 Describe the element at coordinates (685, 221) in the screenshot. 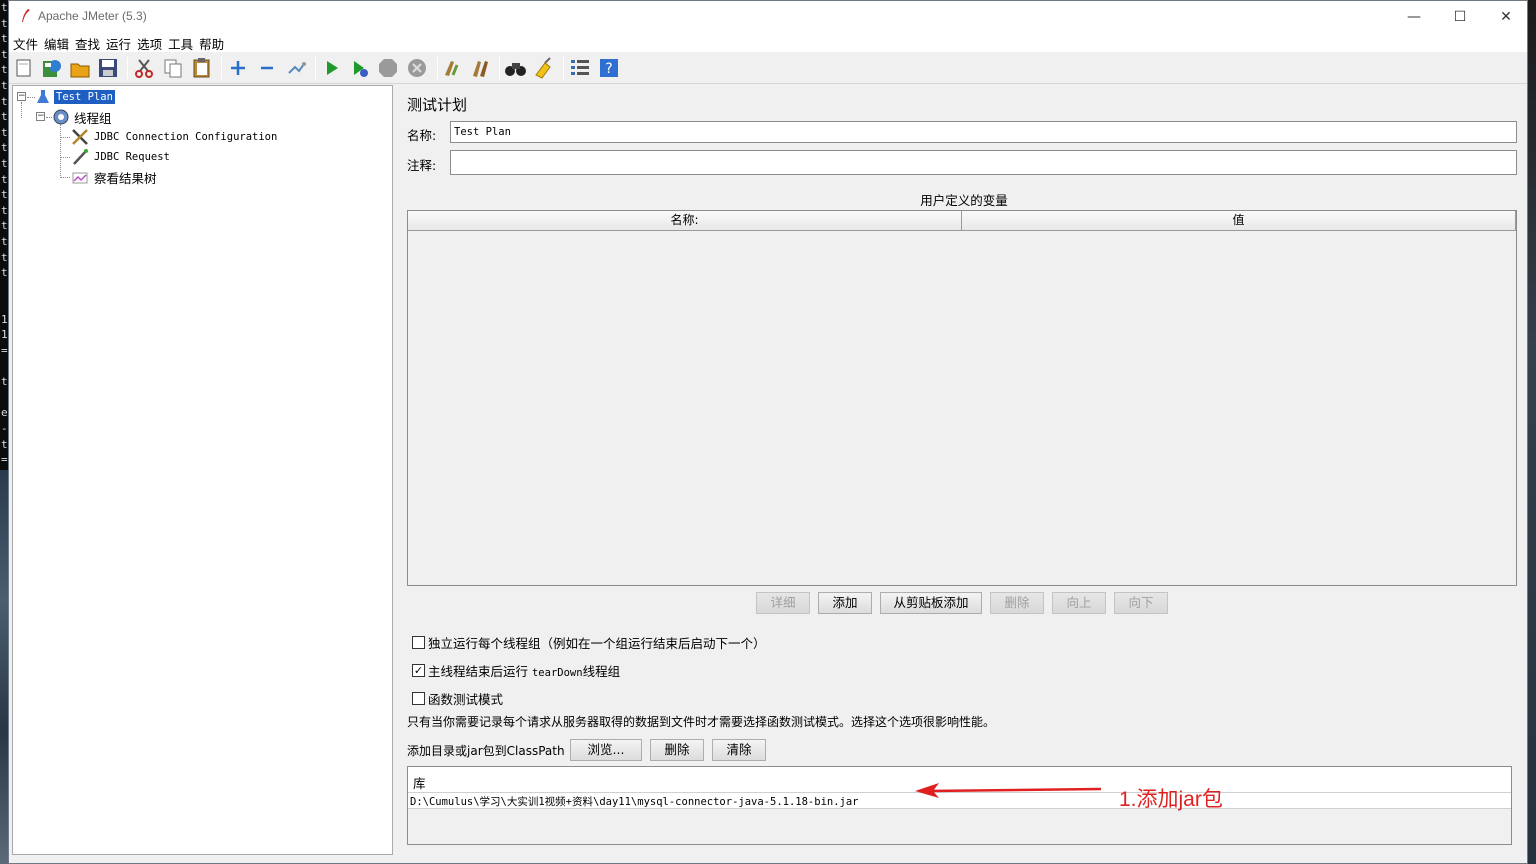

I see `column-name-header: 名称:` at that location.